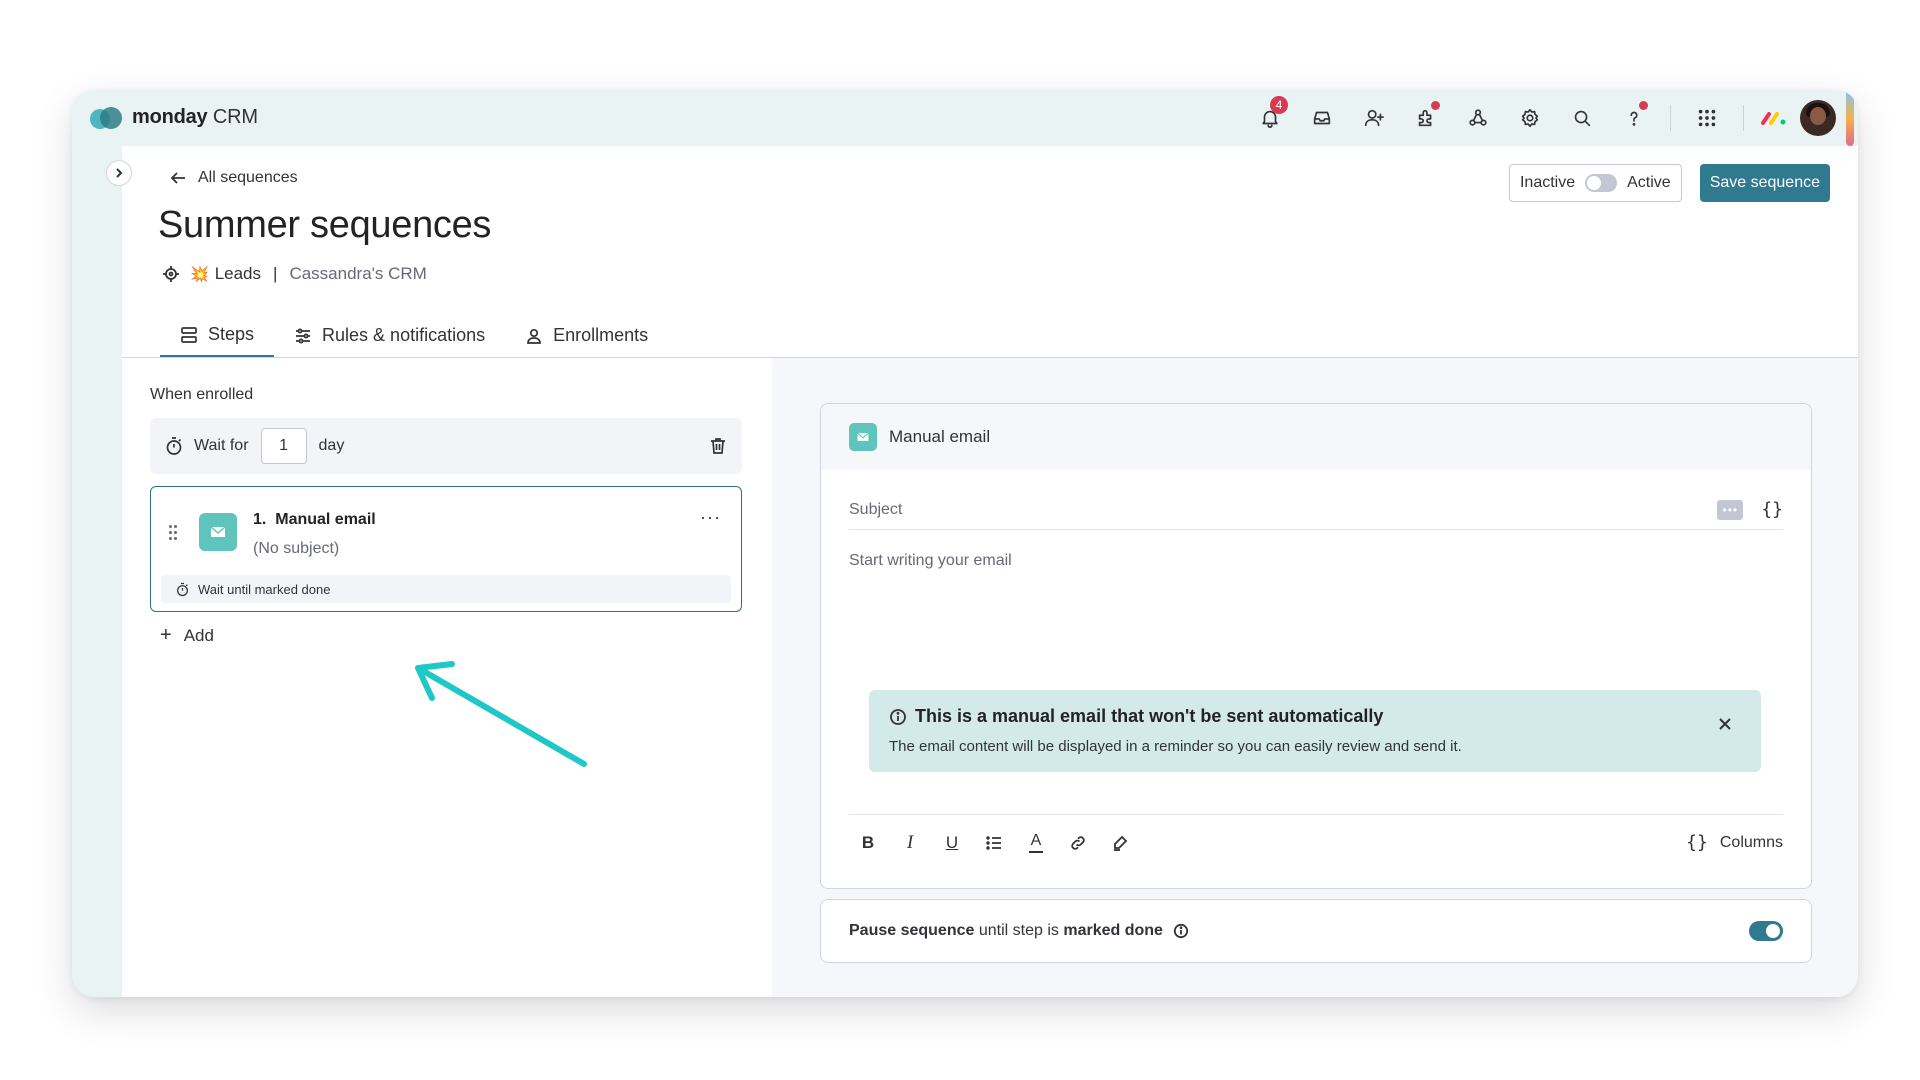 This screenshot has height=1080, width=1920. I want to click on wait-step: Wait for day, so click(446, 446).